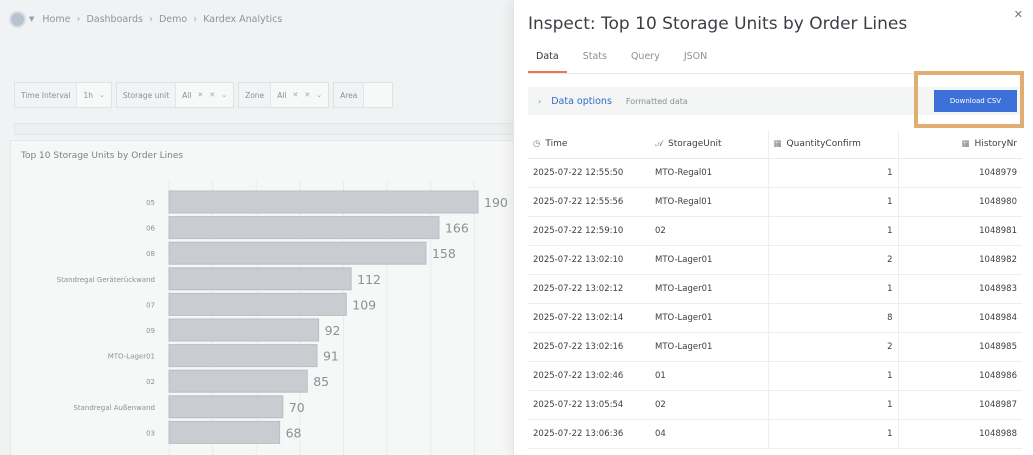  Describe the element at coordinates (995, 143) in the screenshot. I see `column-label: HistoryNr` at that location.